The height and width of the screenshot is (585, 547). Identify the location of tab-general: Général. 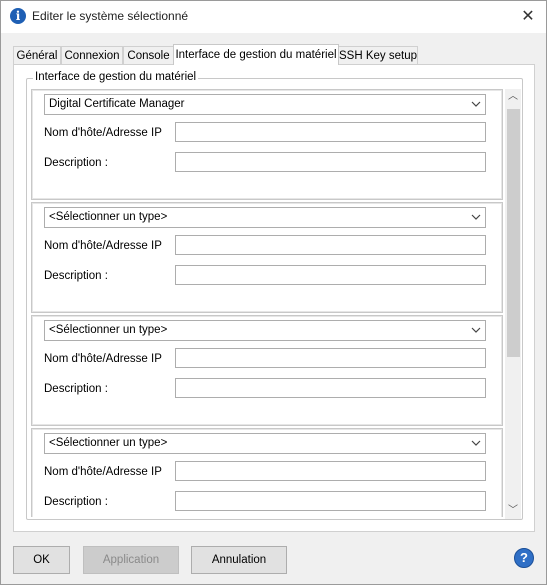
(37, 55).